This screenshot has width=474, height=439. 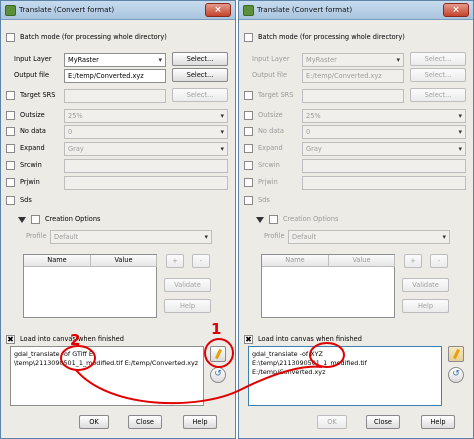 What do you see at coordinates (26, 200) in the screenshot?
I see `sds-label: Sds` at bounding box center [26, 200].